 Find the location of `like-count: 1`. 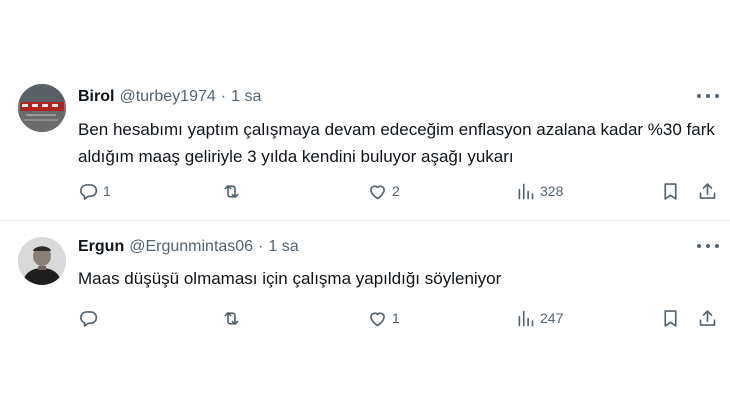

like-count: 1 is located at coordinates (396, 318).